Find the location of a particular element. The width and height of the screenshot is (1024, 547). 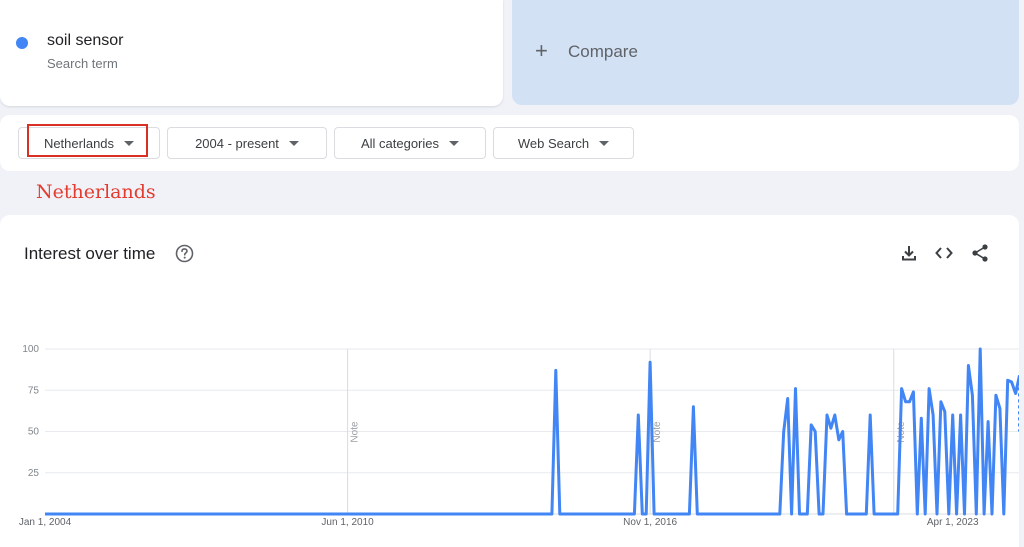

search-type-filter-label: Web Search is located at coordinates (553, 143).